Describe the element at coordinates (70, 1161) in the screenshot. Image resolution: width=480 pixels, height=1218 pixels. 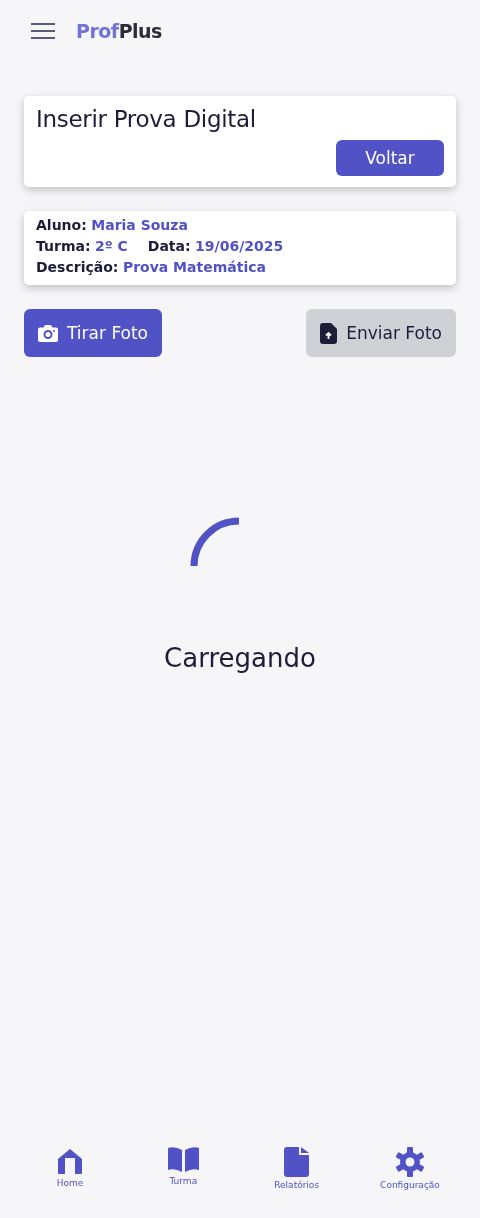
I see `home-icon` at that location.